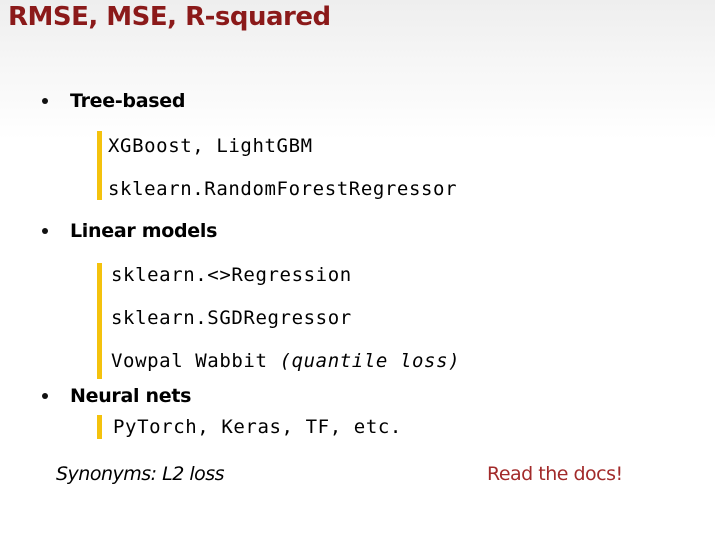 This screenshot has width=715, height=533. Describe the element at coordinates (210, 146) in the screenshot. I see `list-item: XGBoost, LightGBM` at that location.